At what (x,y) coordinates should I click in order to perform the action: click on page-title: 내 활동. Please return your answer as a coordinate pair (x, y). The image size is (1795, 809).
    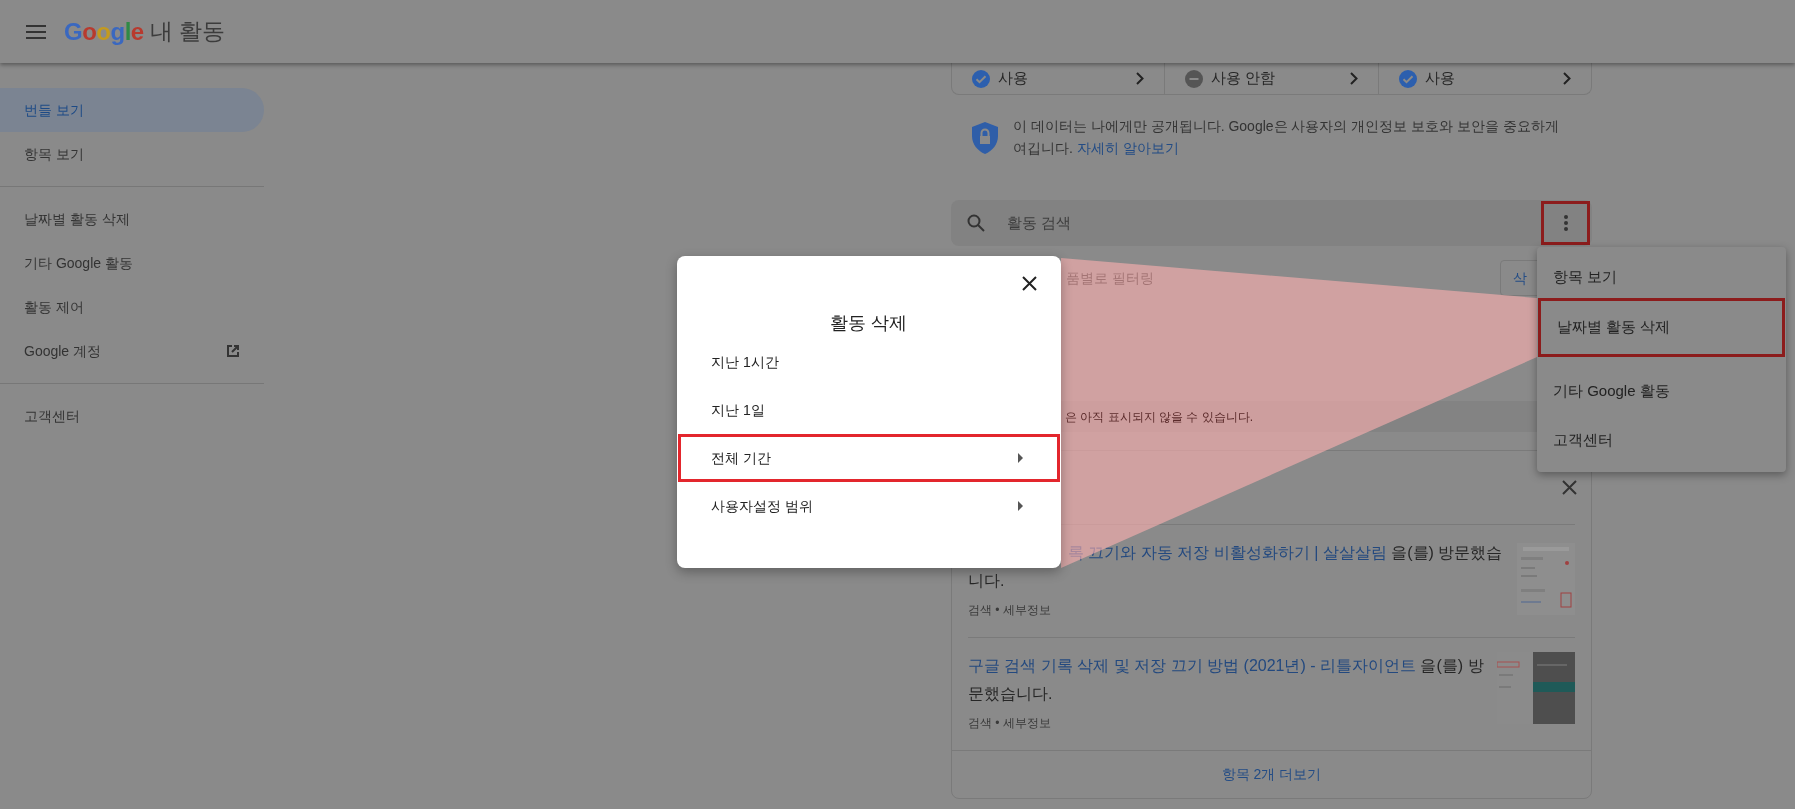
    Looking at the image, I should click on (187, 32).